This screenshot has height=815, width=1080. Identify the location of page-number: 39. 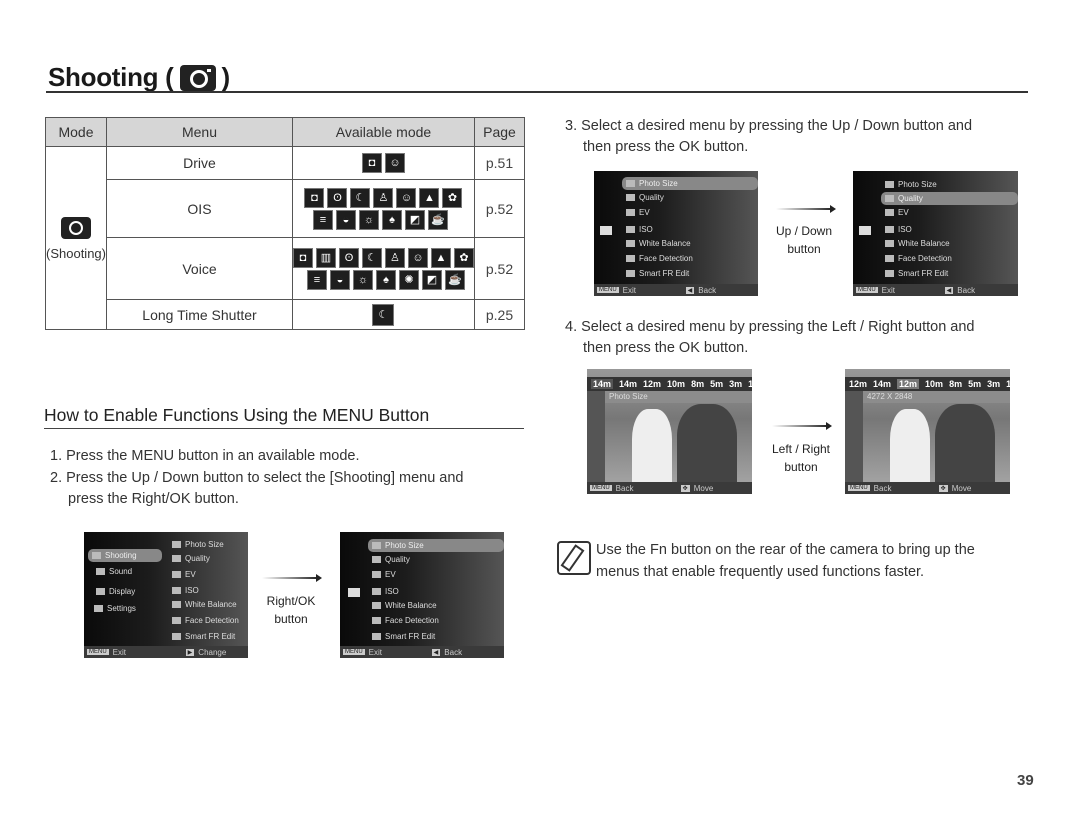
(1025, 780).